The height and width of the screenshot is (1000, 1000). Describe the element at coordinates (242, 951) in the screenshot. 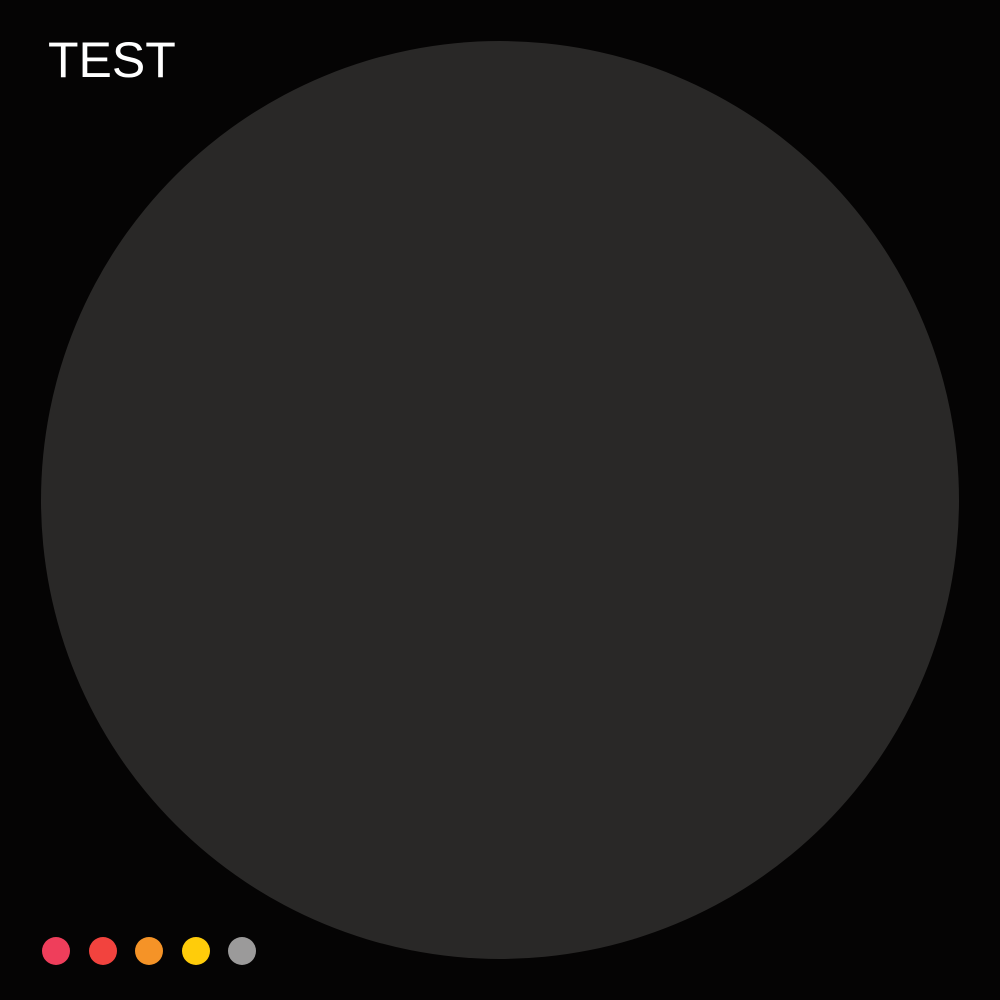

I see `swatch-gray` at that location.